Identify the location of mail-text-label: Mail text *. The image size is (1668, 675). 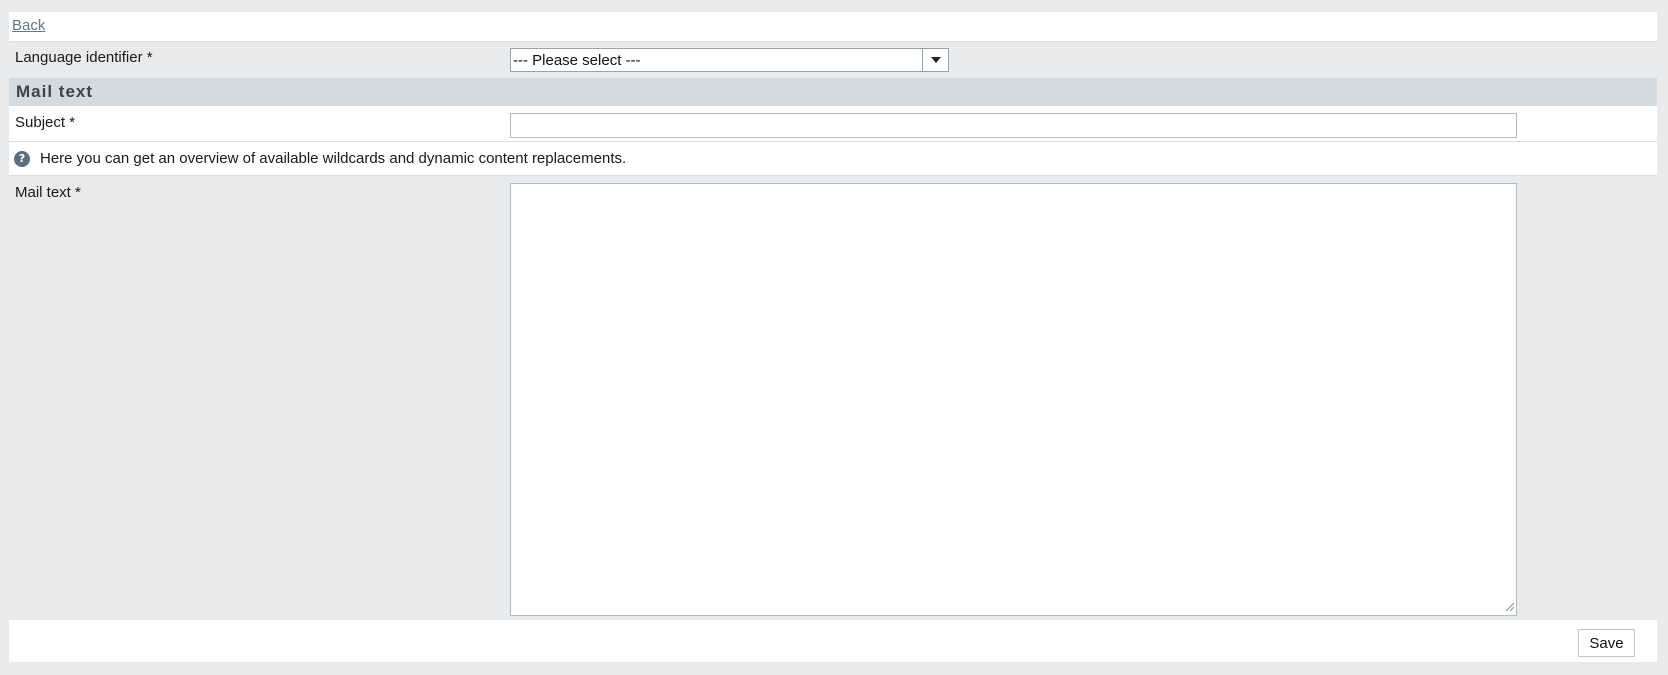
(48, 192).